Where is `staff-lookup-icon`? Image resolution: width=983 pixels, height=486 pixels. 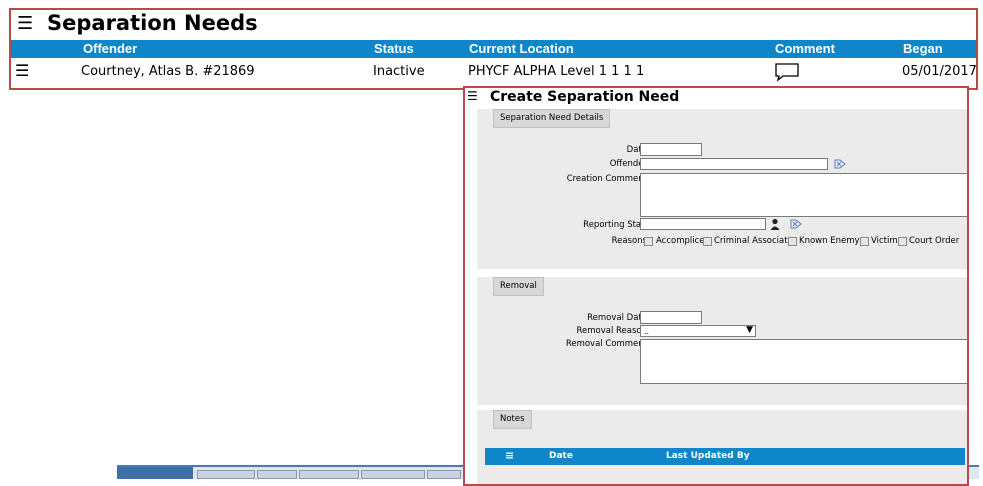
staff-lookup-icon is located at coordinates (796, 224).